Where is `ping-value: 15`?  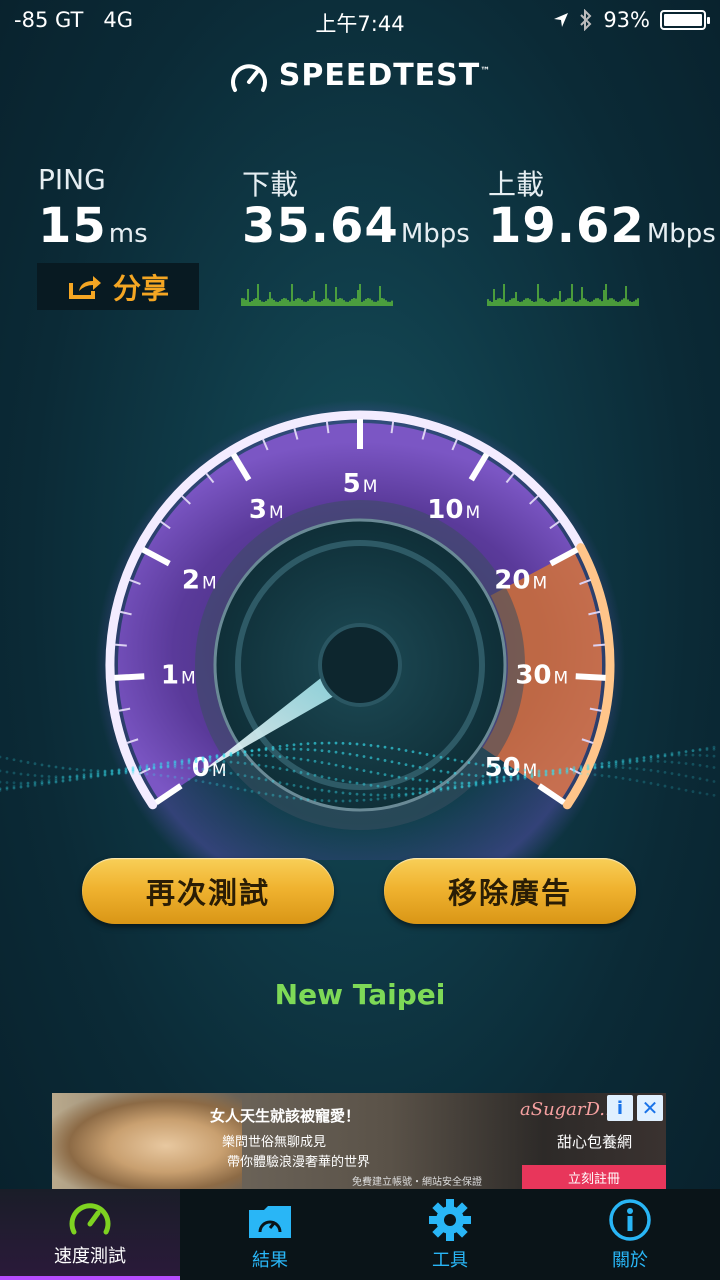 ping-value: 15 is located at coordinates (72, 226).